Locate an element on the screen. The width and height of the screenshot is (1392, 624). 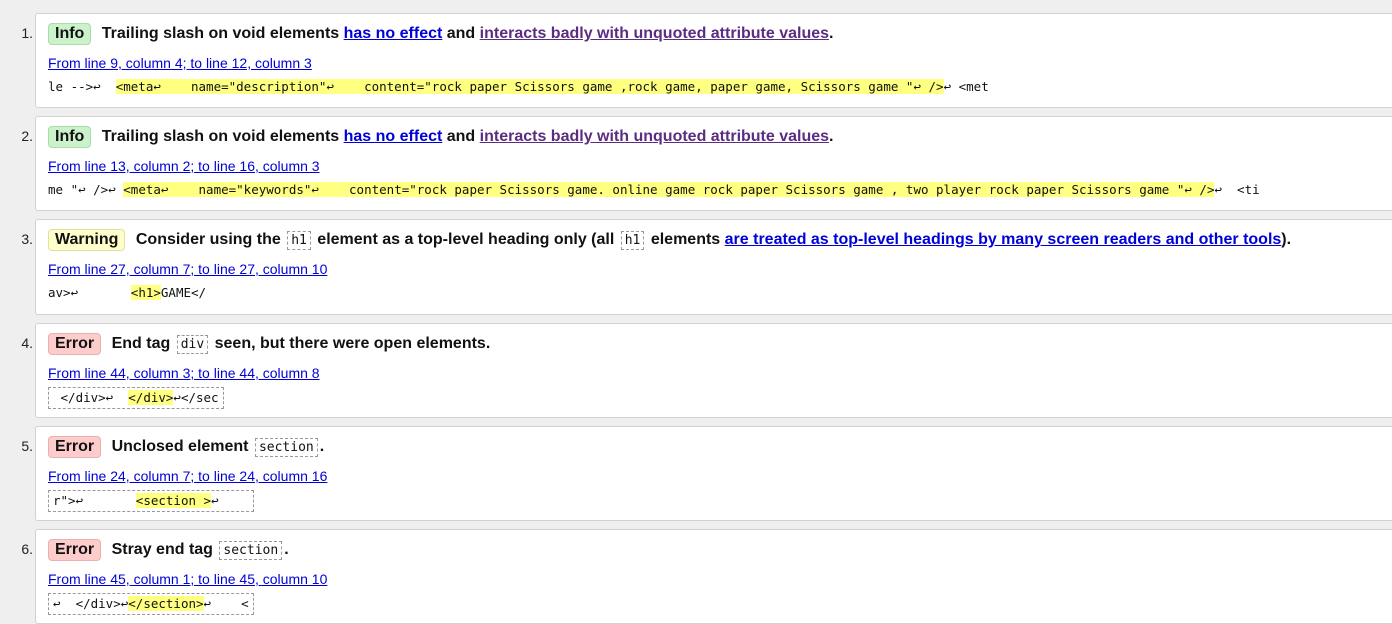
source-extract: ↩ </div>↩</section>↩ < is located at coordinates (151, 604).